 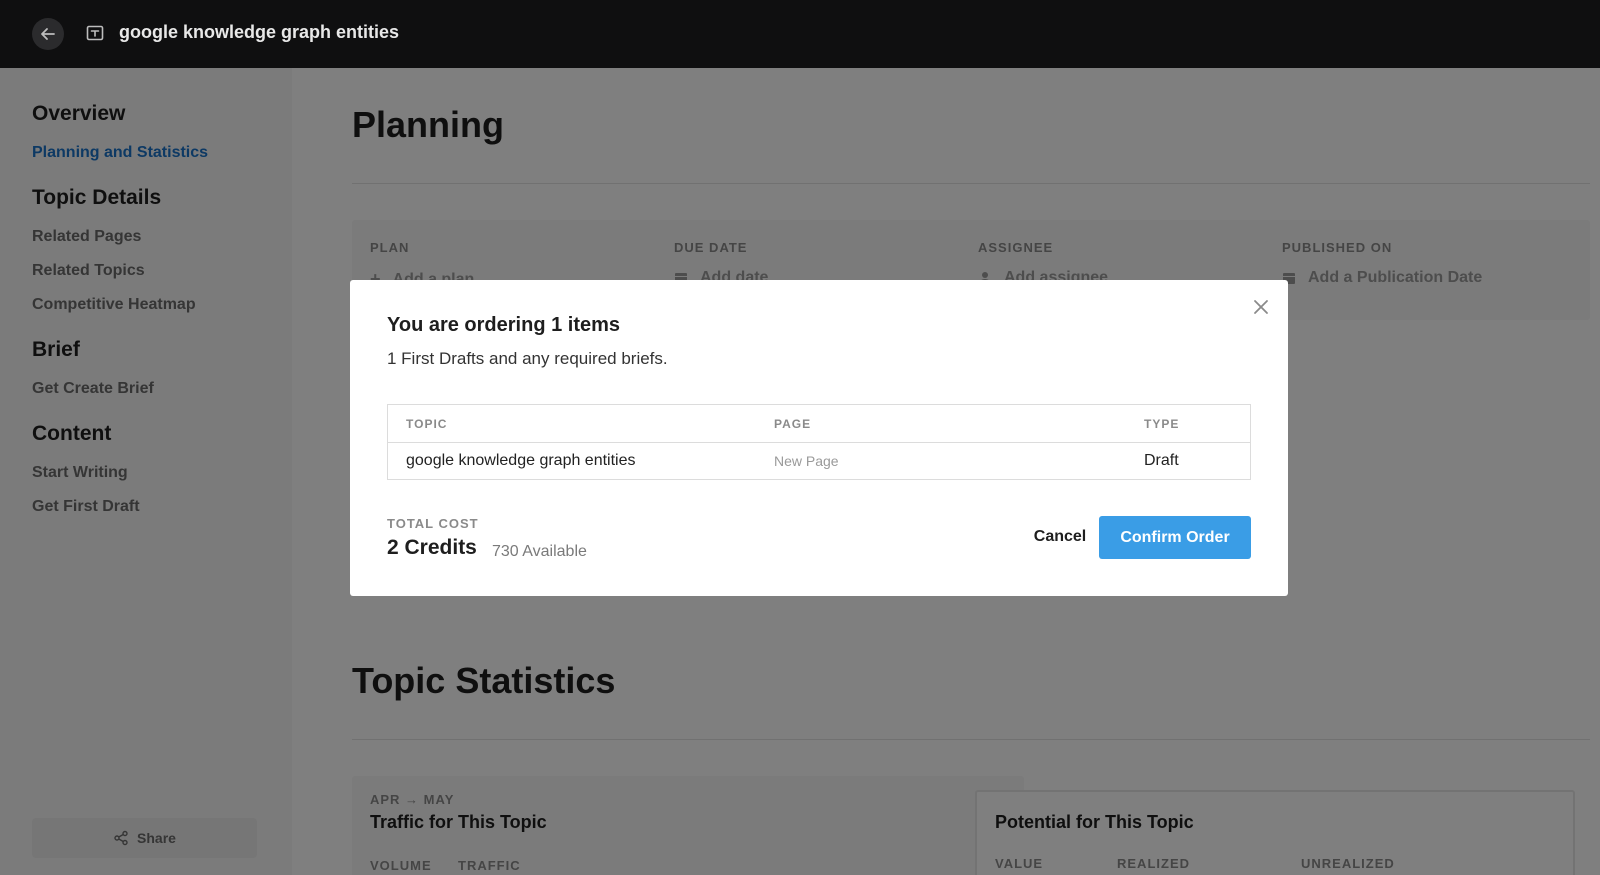 I want to click on page-cell: New Page, so click(x=806, y=461).